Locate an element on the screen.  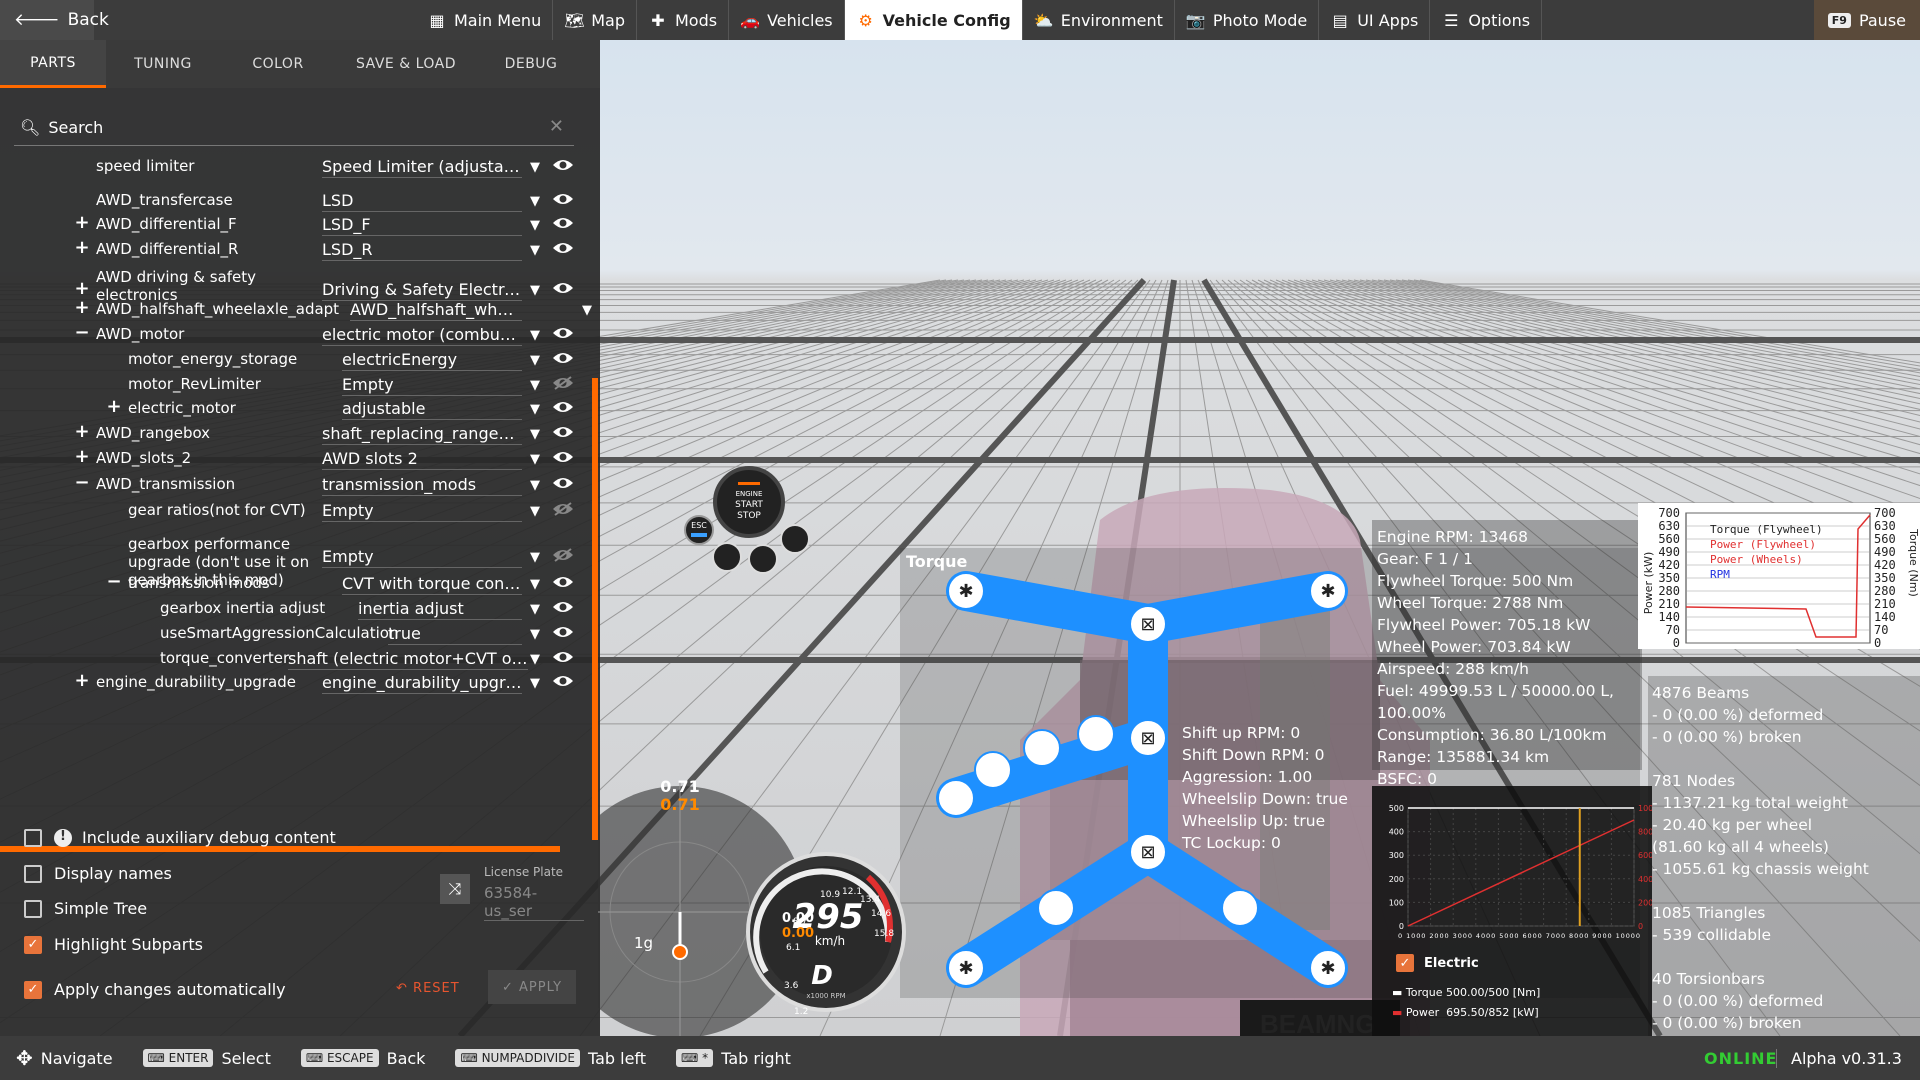
nav-environment: ⛅ Environment is located at coordinates (1099, 20).